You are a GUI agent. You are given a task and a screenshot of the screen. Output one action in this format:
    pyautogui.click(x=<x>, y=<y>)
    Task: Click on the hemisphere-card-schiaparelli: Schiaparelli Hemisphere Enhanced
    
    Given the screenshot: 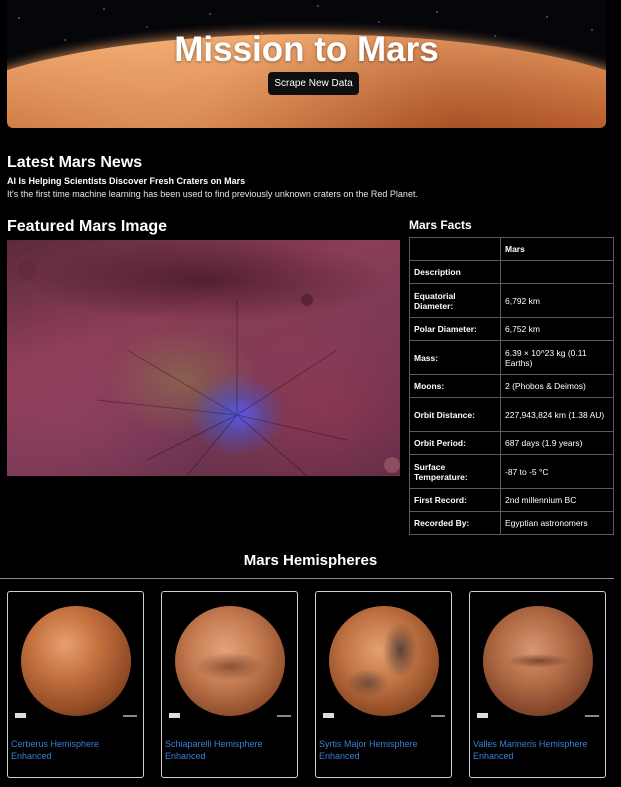 What is the action you would take?
    pyautogui.click(x=229, y=684)
    